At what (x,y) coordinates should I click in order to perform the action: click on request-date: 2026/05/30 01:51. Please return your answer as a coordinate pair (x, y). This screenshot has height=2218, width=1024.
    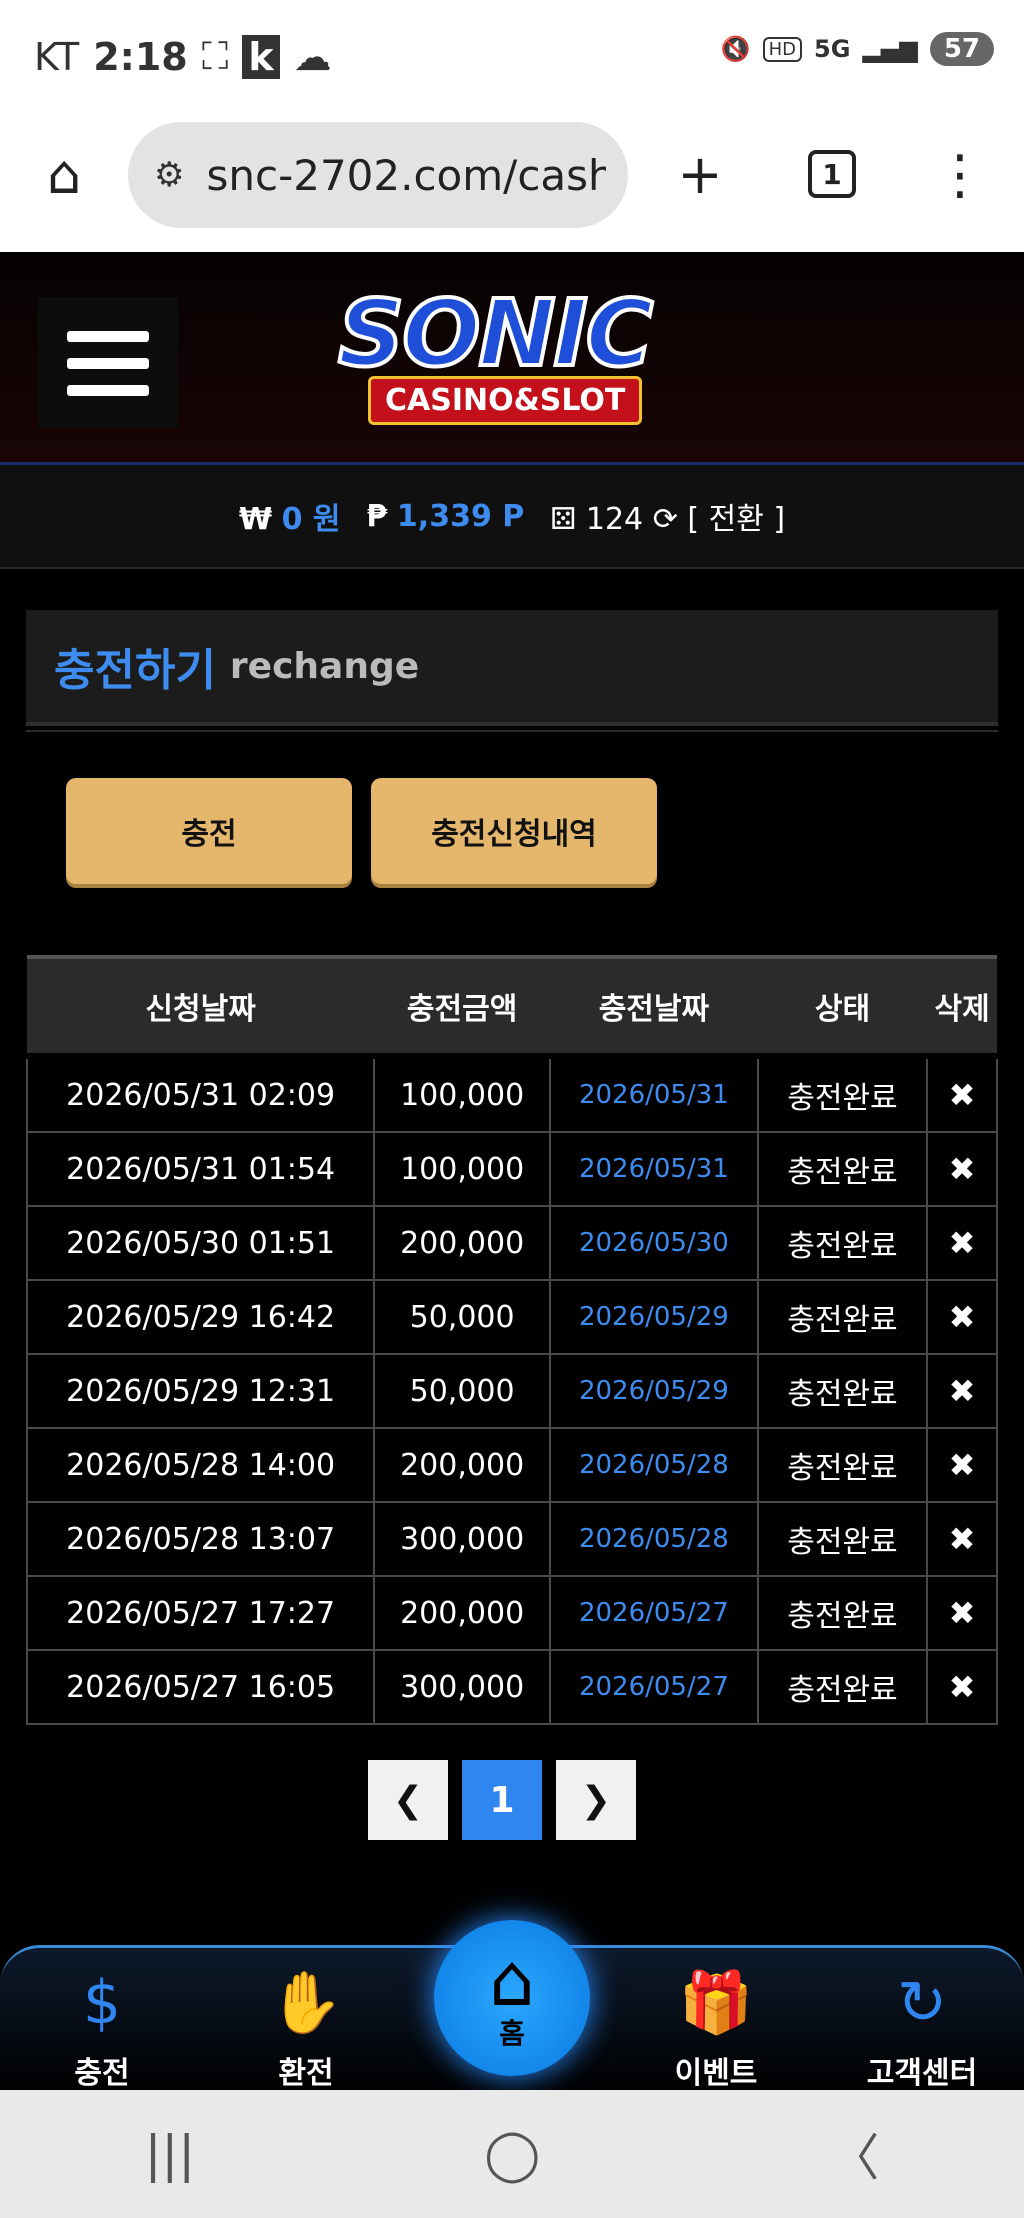
    Looking at the image, I should click on (200, 1243).